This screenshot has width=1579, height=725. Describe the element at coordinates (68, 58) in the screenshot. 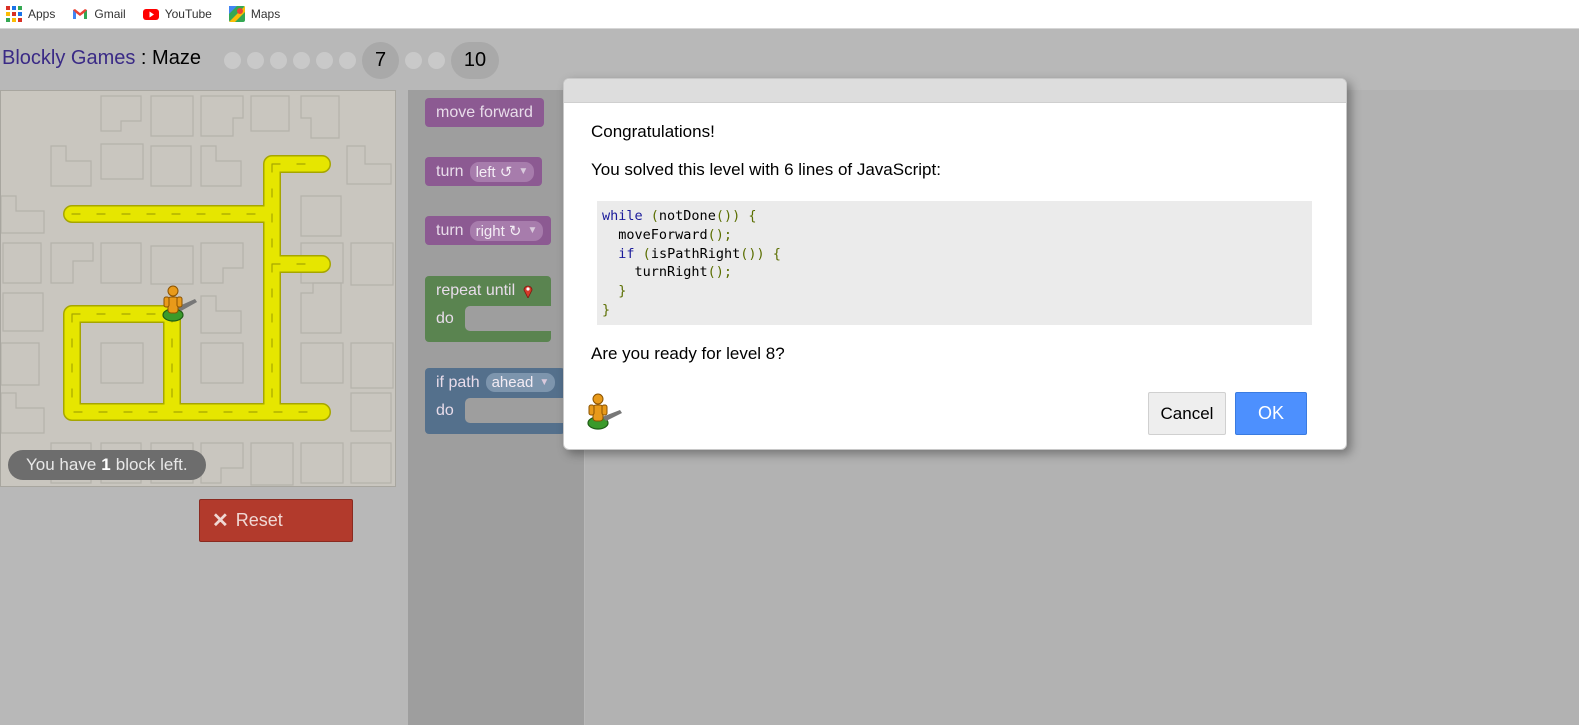

I see `brand-link: Blockly Games` at that location.